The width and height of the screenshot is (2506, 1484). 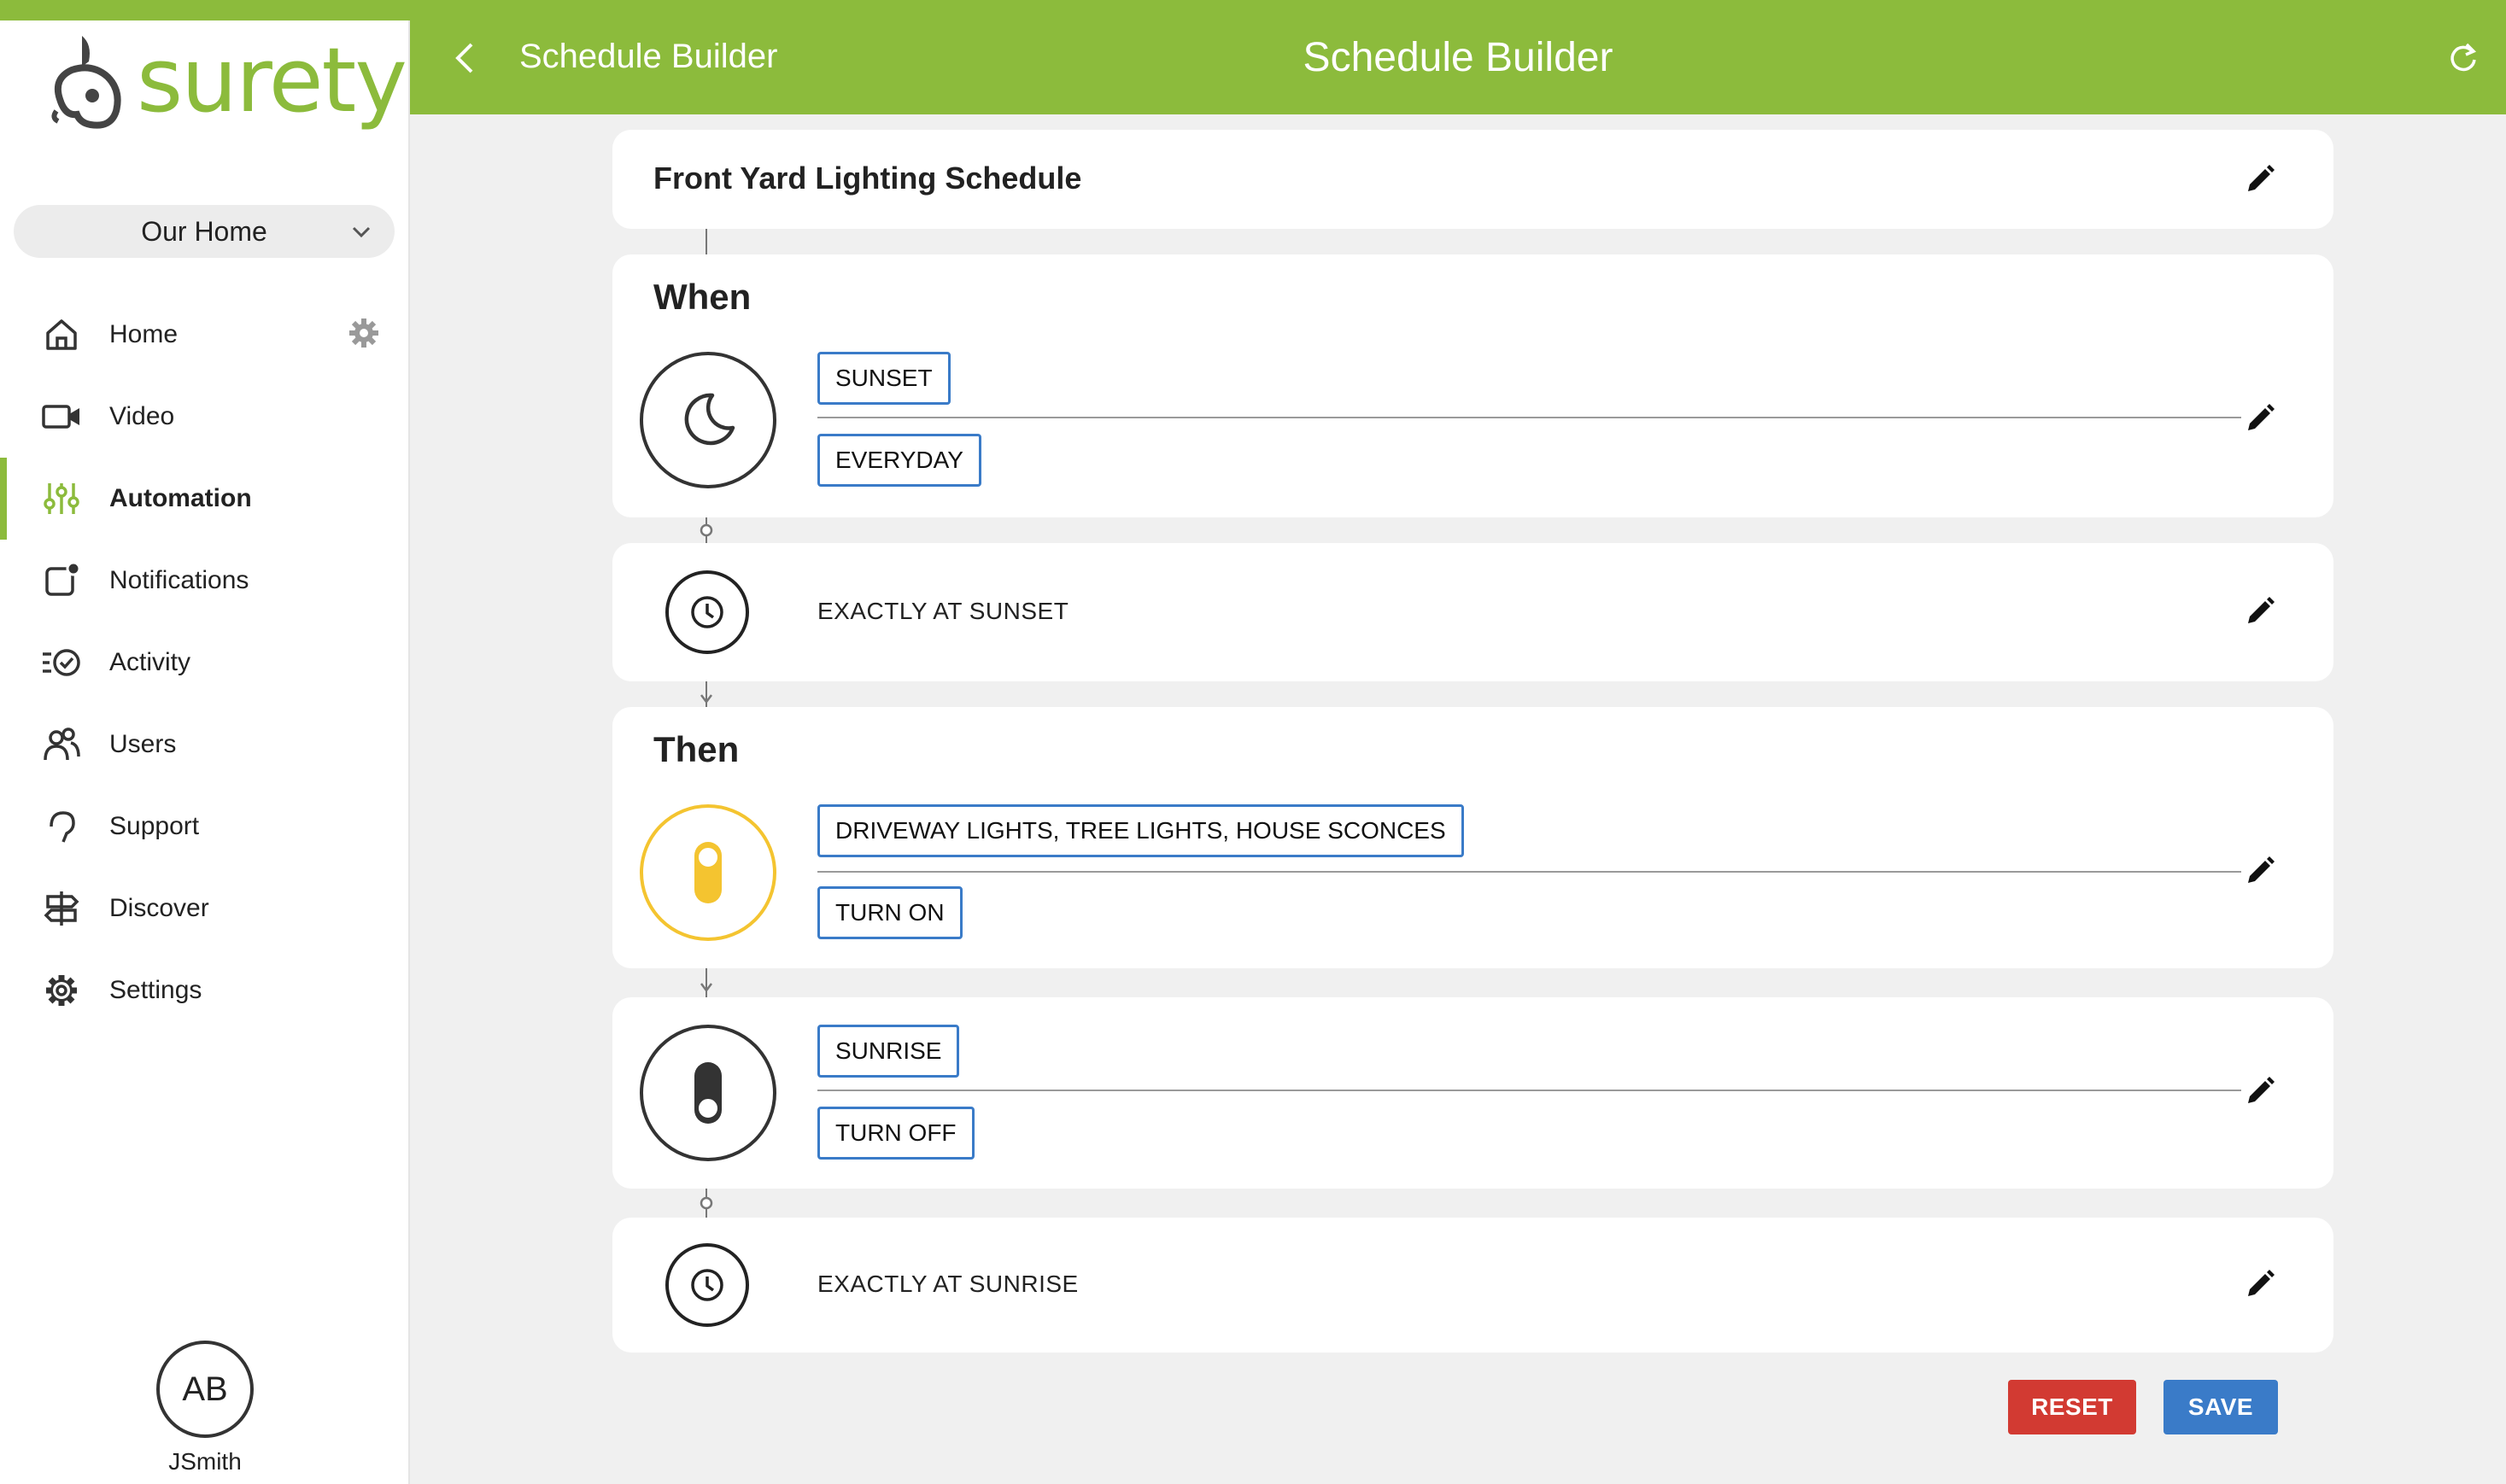 I want to click on second-action-card: SUNRISE TURN OFF, so click(x=1472, y=1093).